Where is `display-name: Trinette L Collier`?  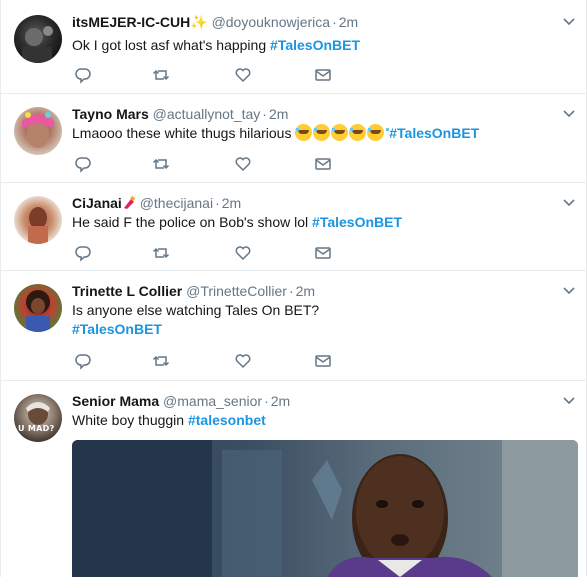
display-name: Trinette L Collier is located at coordinates (127, 291).